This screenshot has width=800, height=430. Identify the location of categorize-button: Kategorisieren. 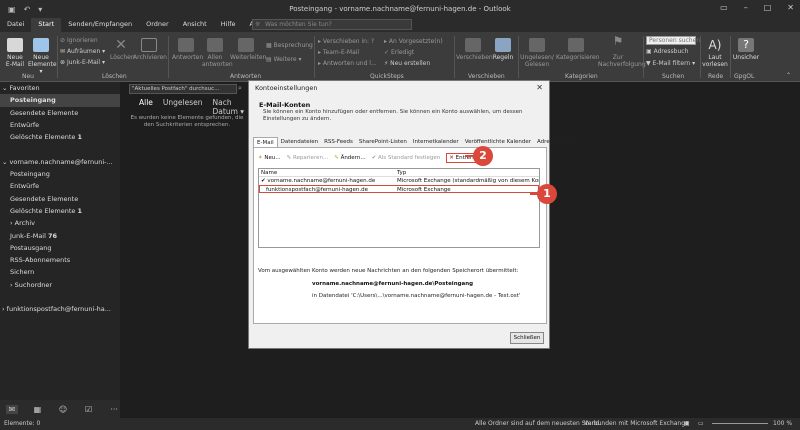
(577, 49).